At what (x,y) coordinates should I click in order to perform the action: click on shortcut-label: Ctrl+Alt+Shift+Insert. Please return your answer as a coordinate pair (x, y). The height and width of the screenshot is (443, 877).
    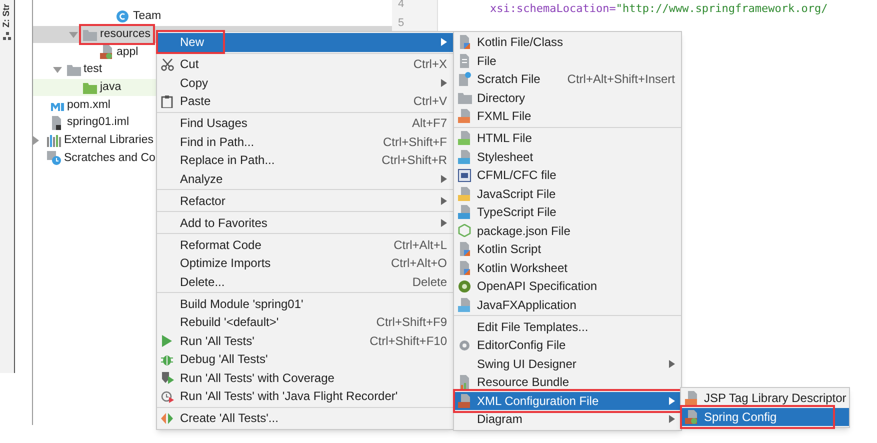
    Looking at the image, I should click on (621, 79).